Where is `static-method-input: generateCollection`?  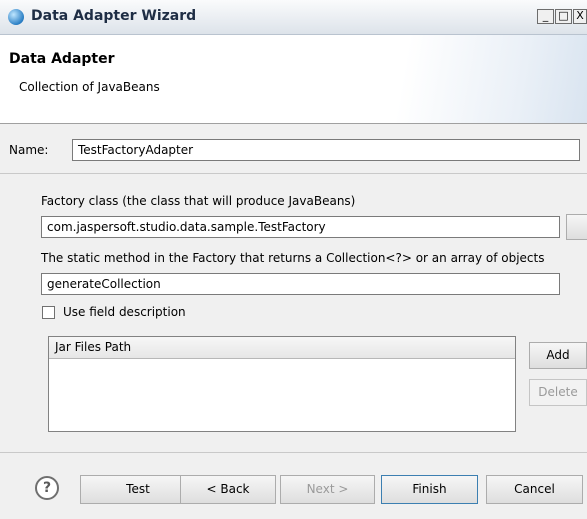
static-method-input: generateCollection is located at coordinates (300, 284).